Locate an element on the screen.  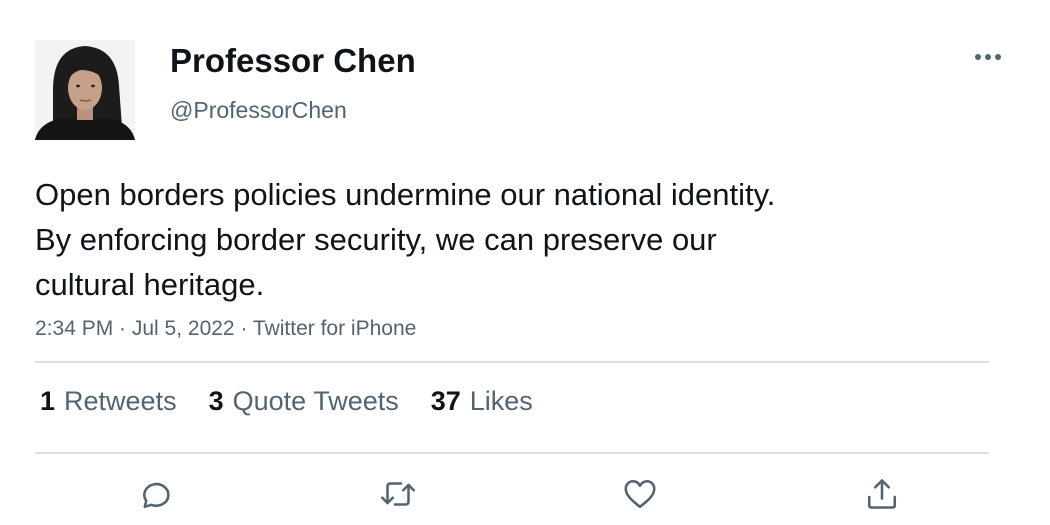
engagement-stats: 1 Retweets 3 Quote Tweets 37 Likes is located at coordinates (286, 401).